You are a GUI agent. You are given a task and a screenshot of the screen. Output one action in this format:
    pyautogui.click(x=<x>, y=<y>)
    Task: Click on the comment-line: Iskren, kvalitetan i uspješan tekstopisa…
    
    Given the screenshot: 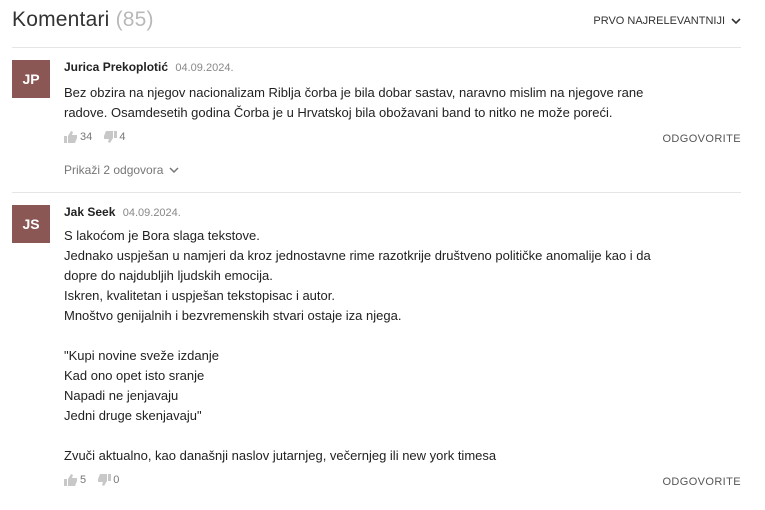 What is the action you would take?
    pyautogui.click(x=199, y=295)
    